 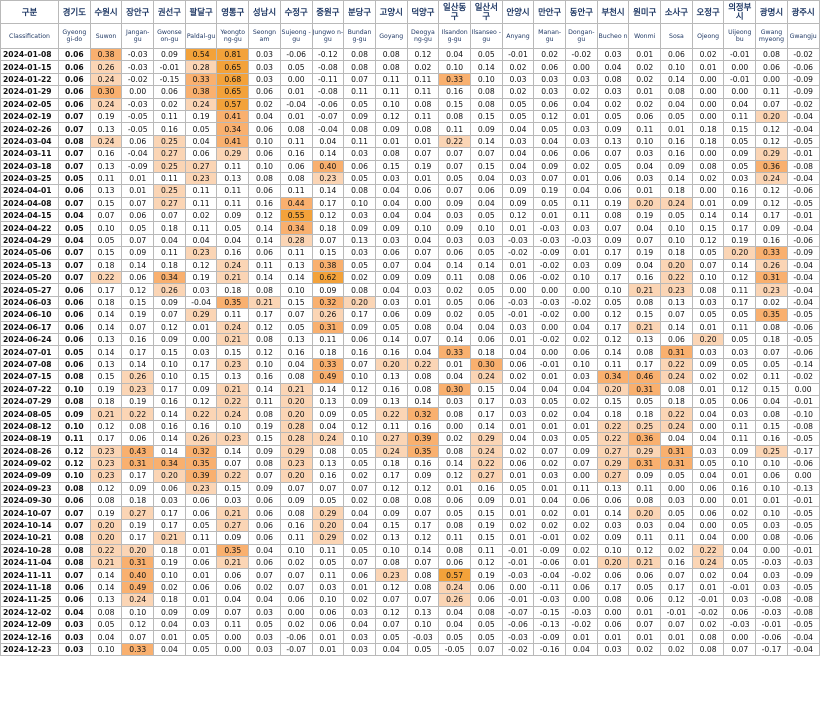 What do you see at coordinates (201, 54) in the screenshot?
I see `table-cell: 0.54` at bounding box center [201, 54].